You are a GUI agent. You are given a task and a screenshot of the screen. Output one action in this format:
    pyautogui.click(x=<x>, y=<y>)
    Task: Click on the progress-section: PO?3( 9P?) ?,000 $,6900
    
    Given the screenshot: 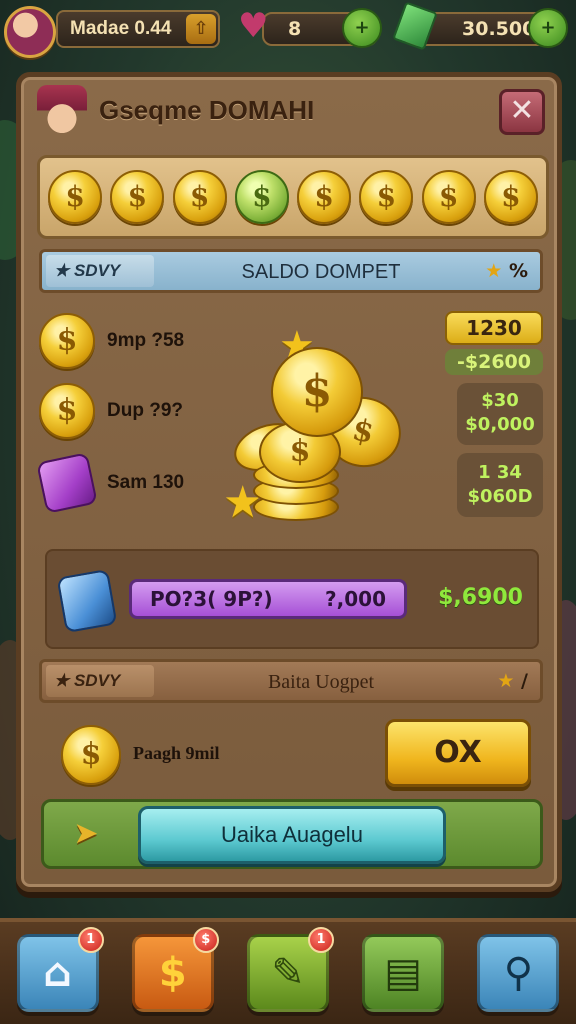 What is the action you would take?
    pyautogui.click(x=292, y=599)
    